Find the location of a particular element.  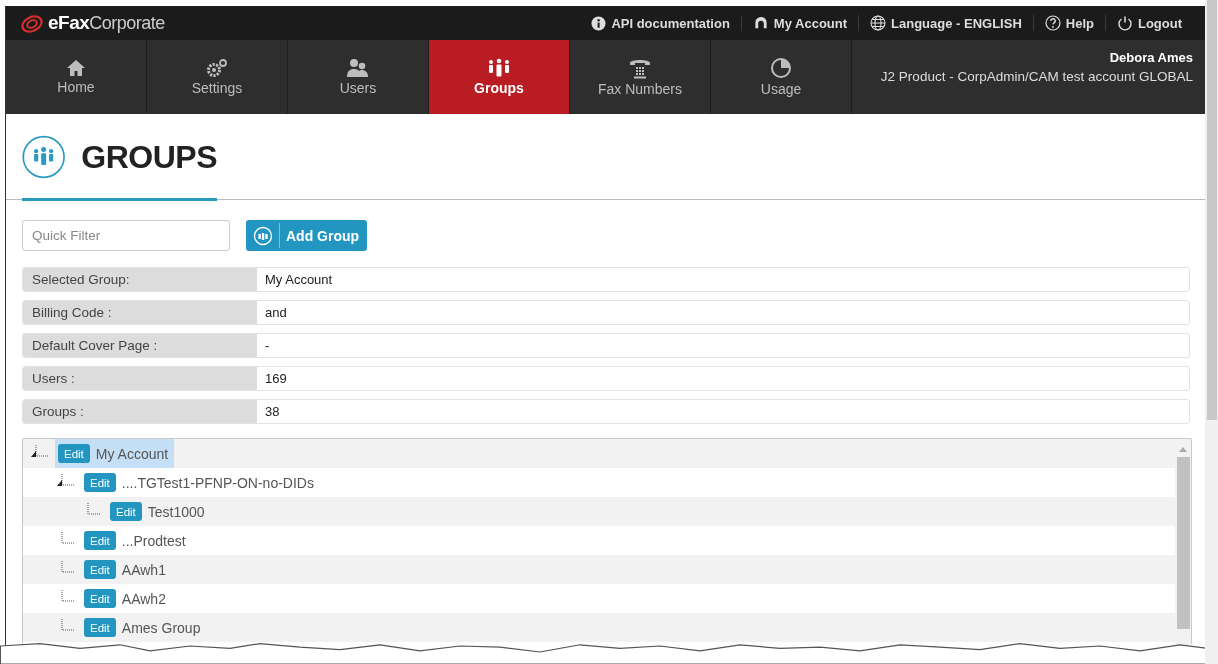

nav-tab: Usage is located at coordinates (781, 77).